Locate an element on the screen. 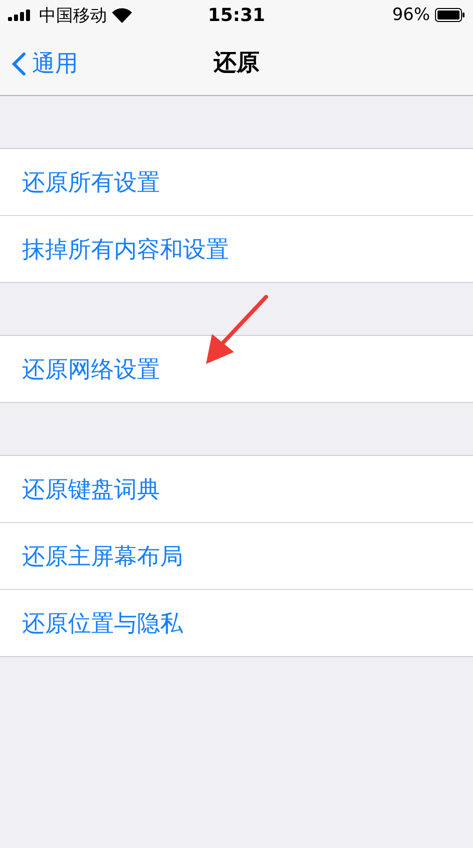 This screenshot has height=848, width=473. back-button: 通用 is located at coordinates (45, 63).